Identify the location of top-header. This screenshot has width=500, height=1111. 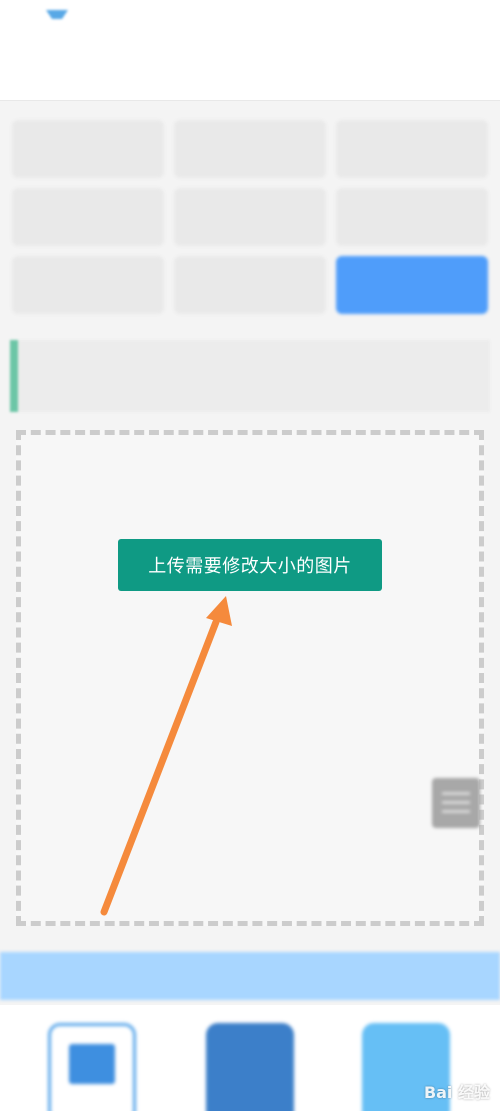
(250, 50).